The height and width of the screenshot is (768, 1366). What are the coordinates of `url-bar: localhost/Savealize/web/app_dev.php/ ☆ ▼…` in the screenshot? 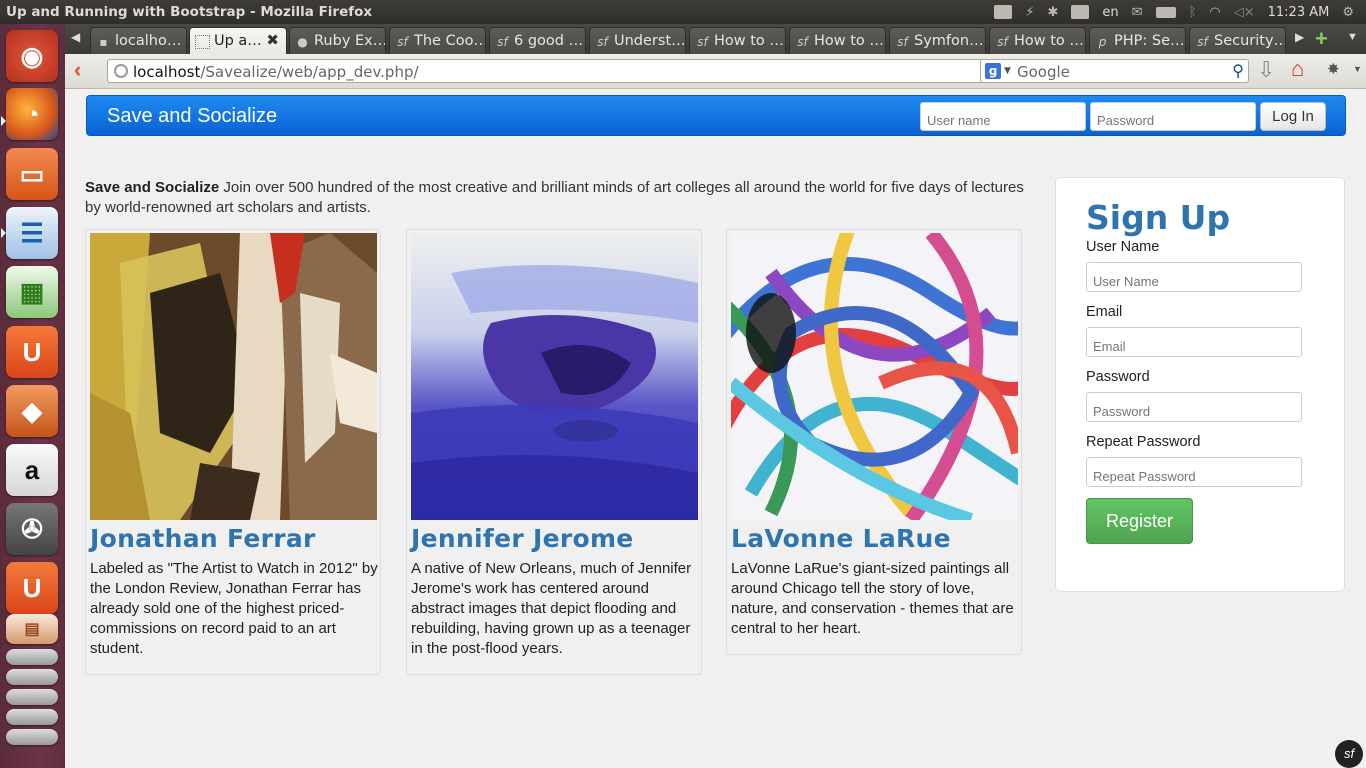 It's located at (571, 71).